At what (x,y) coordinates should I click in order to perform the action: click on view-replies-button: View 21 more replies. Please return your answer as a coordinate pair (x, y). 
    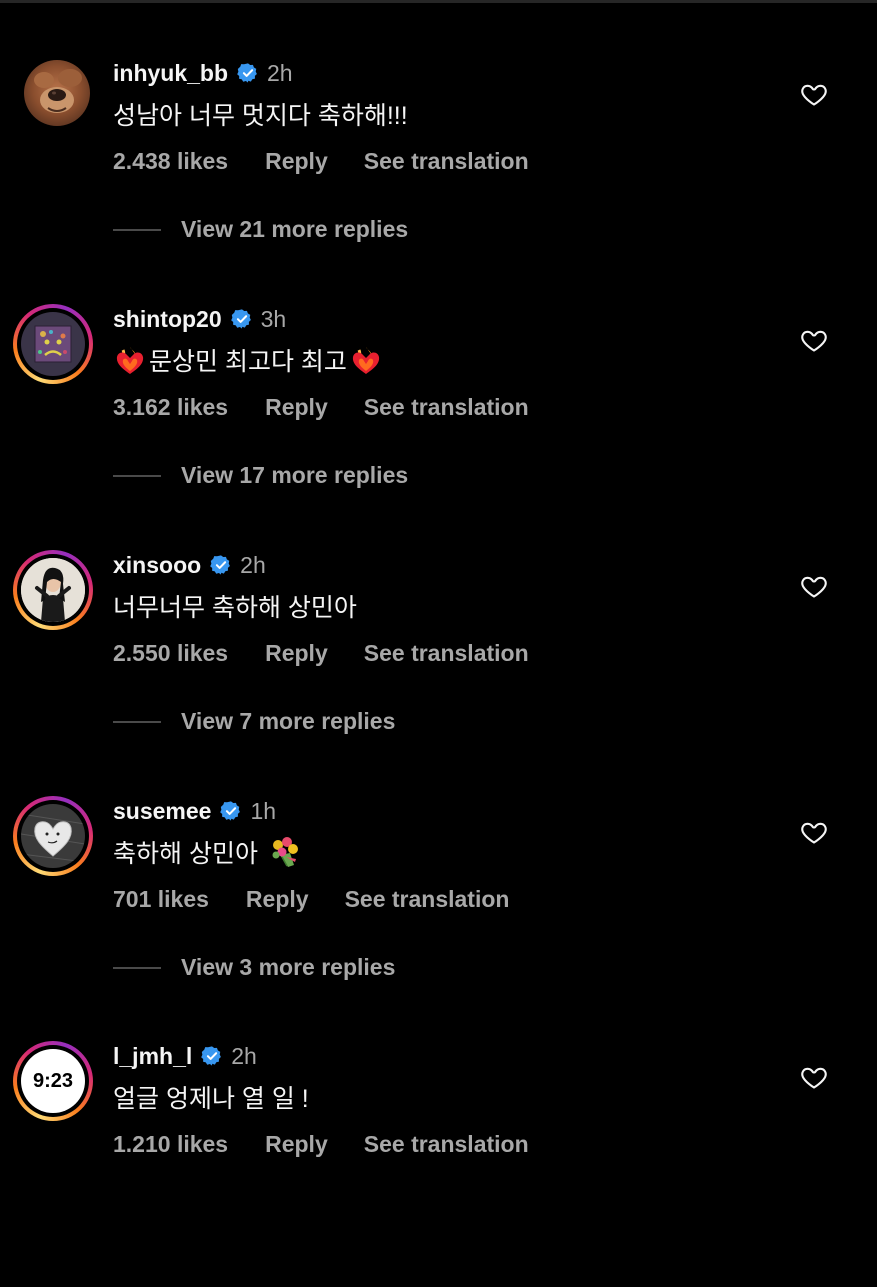
    Looking at the image, I should click on (260, 229).